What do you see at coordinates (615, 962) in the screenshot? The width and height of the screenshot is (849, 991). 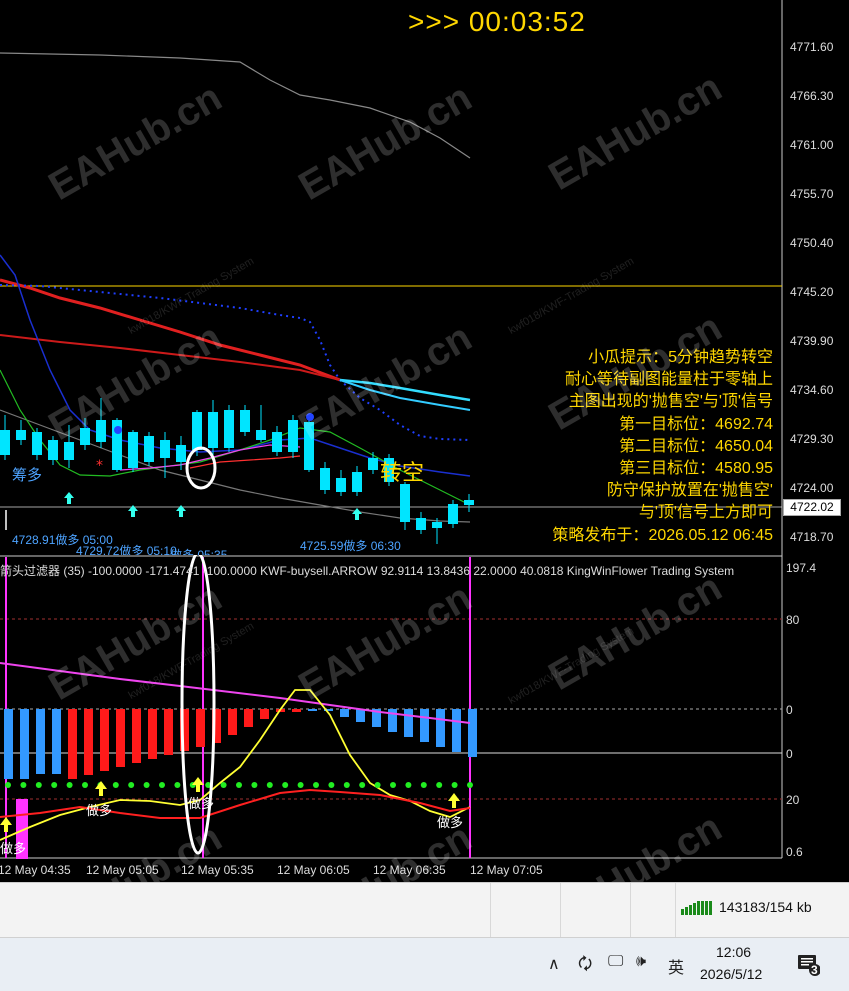 I see `network-icon: 🖵` at bounding box center [615, 962].